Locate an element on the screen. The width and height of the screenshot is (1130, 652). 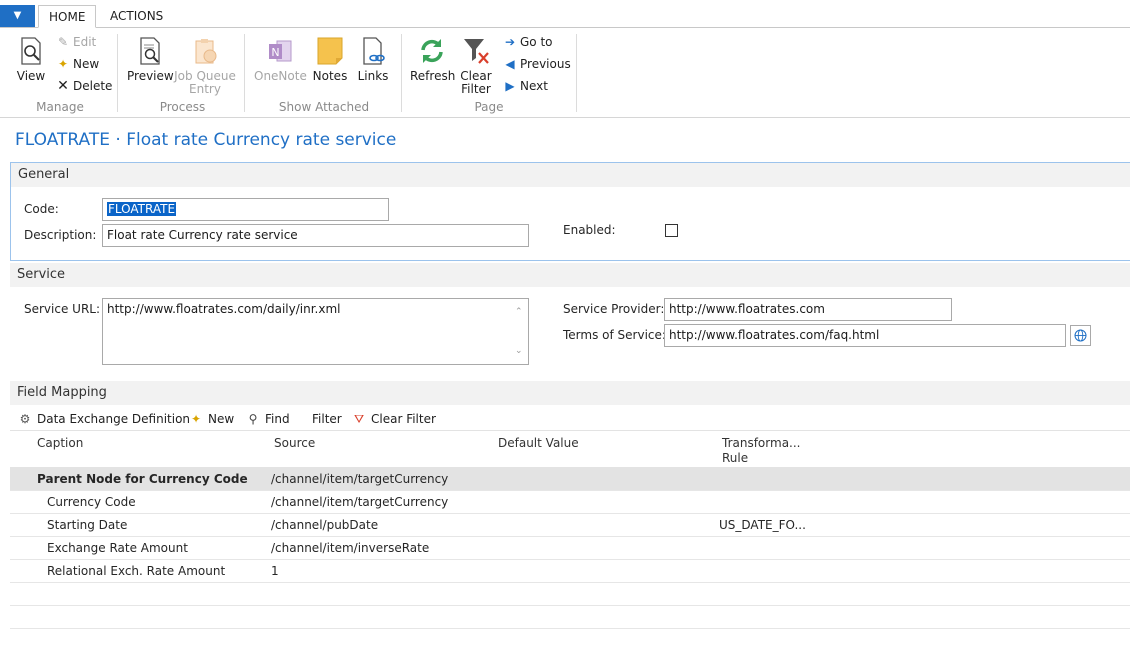
view-icon is located at coordinates (31, 51).